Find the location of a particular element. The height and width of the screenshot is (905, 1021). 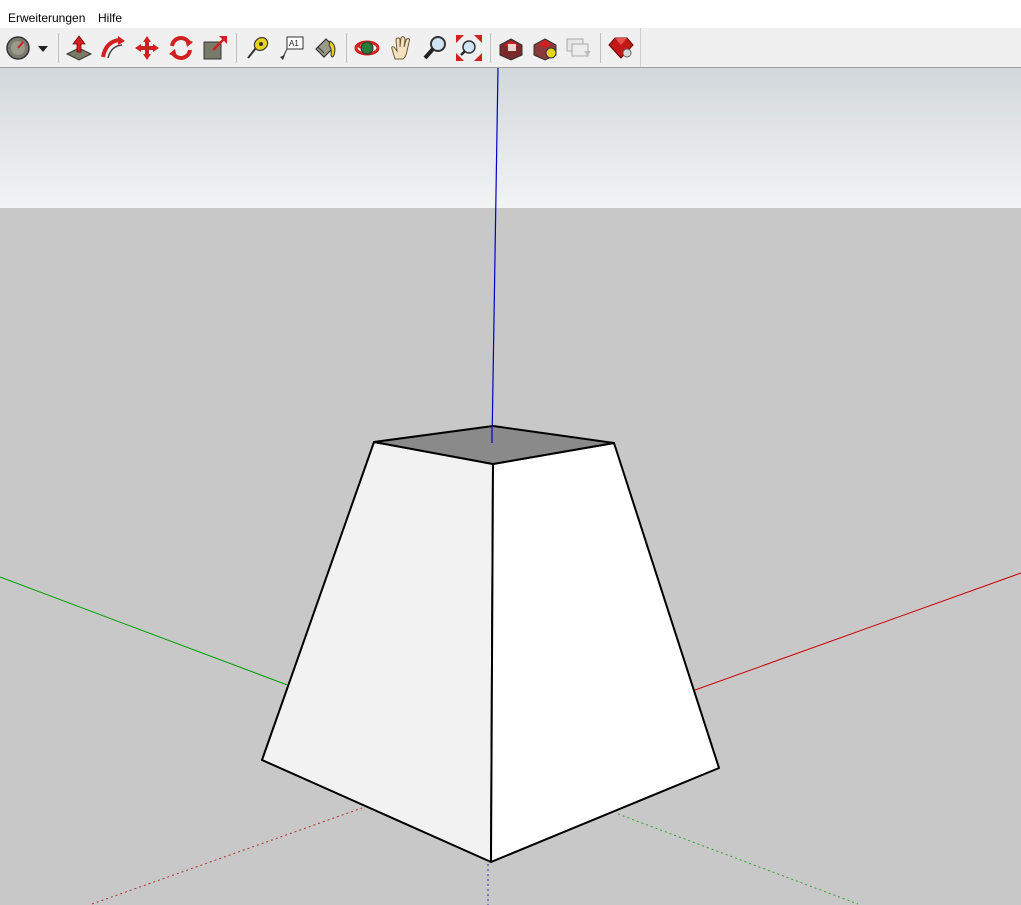

extension-warehouse-button is located at coordinates (545, 48).